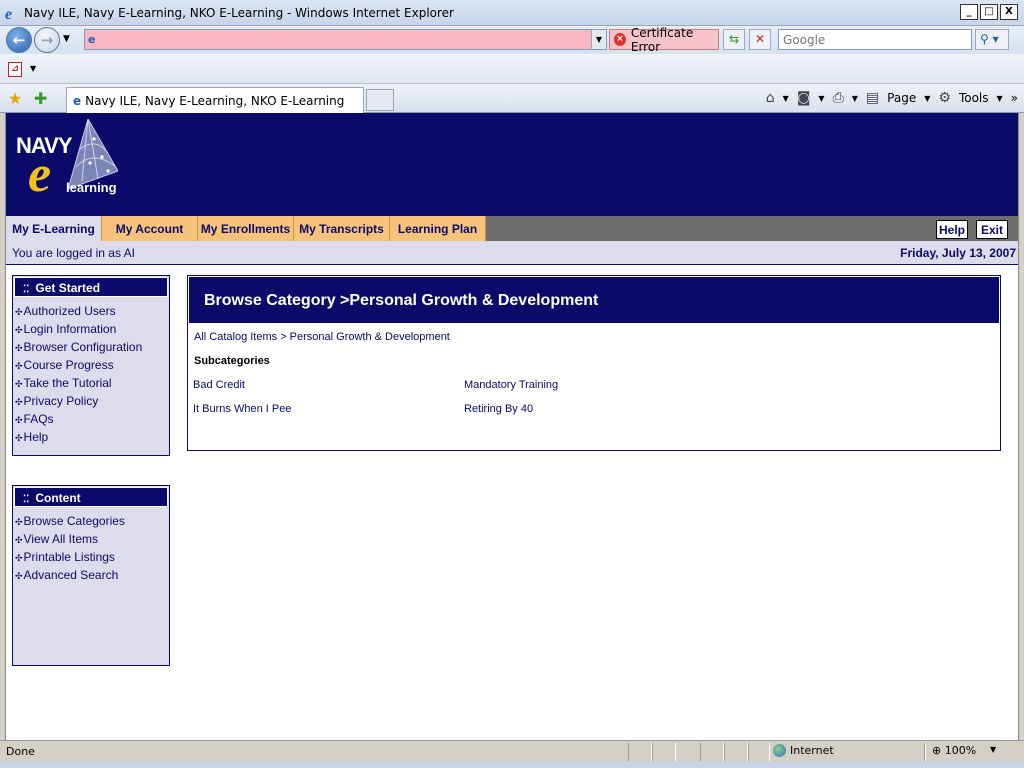  What do you see at coordinates (68, 365) in the screenshot?
I see `link-label: Course Progress` at bounding box center [68, 365].